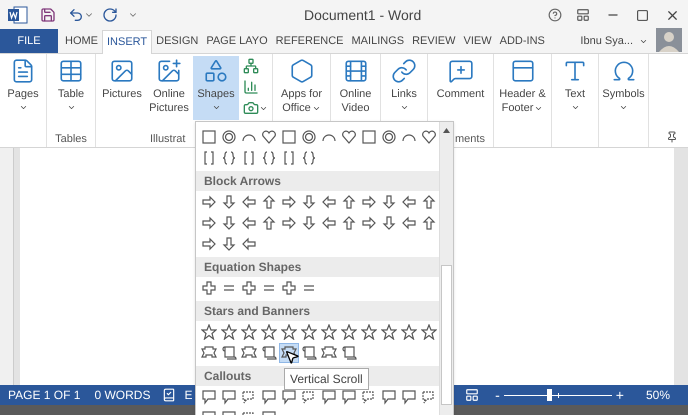 The image size is (688, 415). What do you see at coordinates (583, 15) in the screenshot?
I see `ribbon-display-icon` at bounding box center [583, 15].